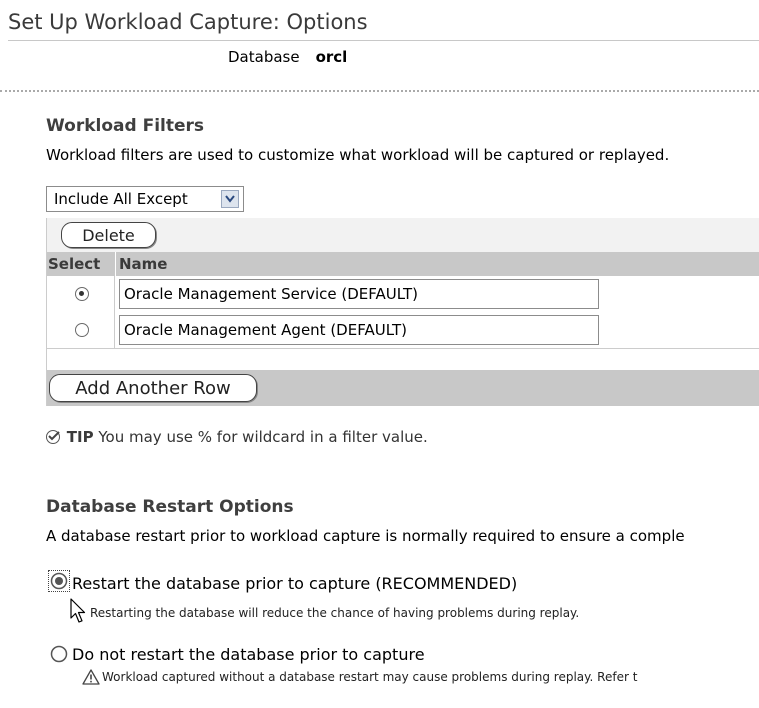 This screenshot has width=759, height=708. Describe the element at coordinates (188, 22) in the screenshot. I see `page-title: Set Up Workload Capture: Options` at that location.